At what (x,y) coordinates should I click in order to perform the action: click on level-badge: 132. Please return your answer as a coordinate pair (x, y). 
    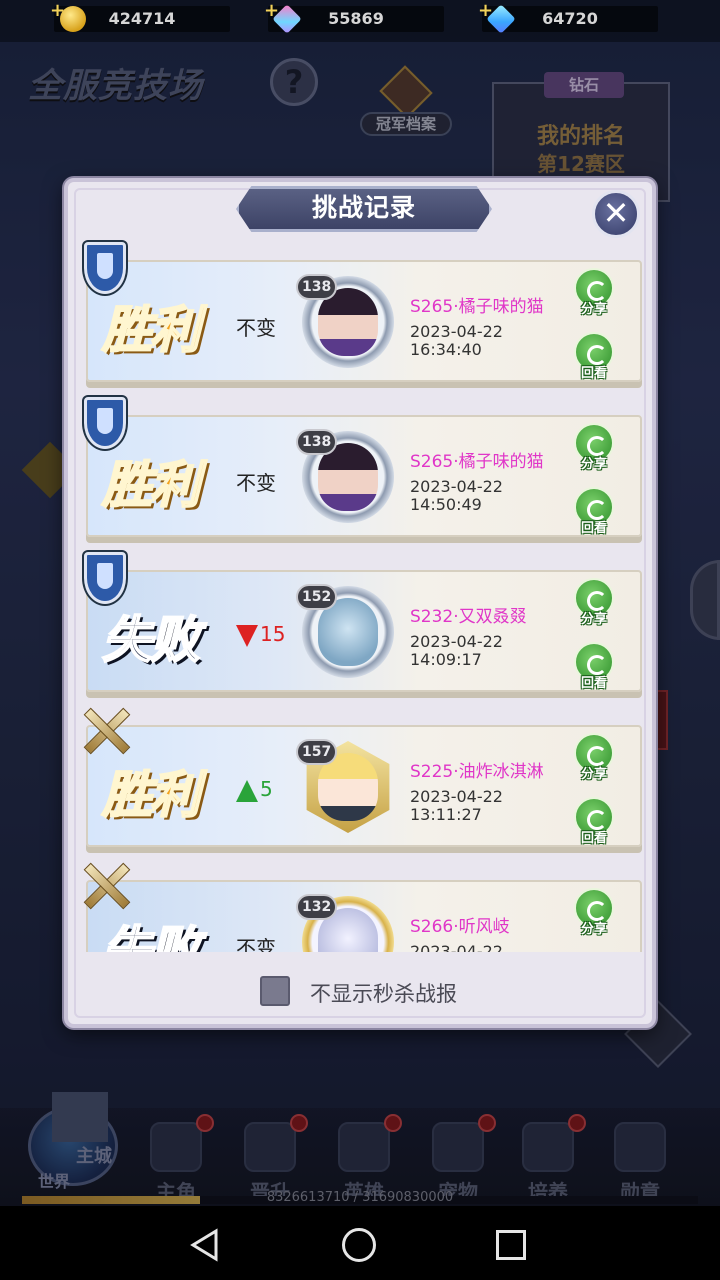
    Looking at the image, I should click on (317, 907).